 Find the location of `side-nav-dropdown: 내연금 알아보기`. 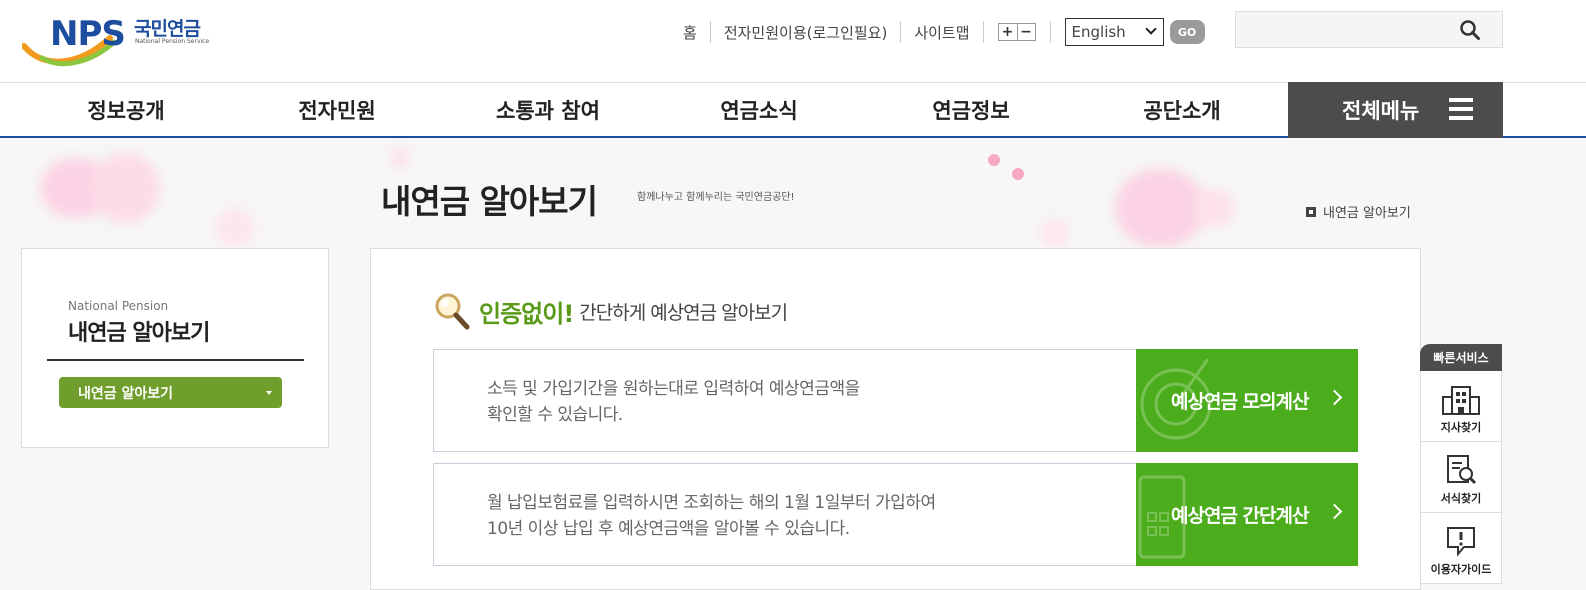

side-nav-dropdown: 내연금 알아보기 is located at coordinates (170, 392).